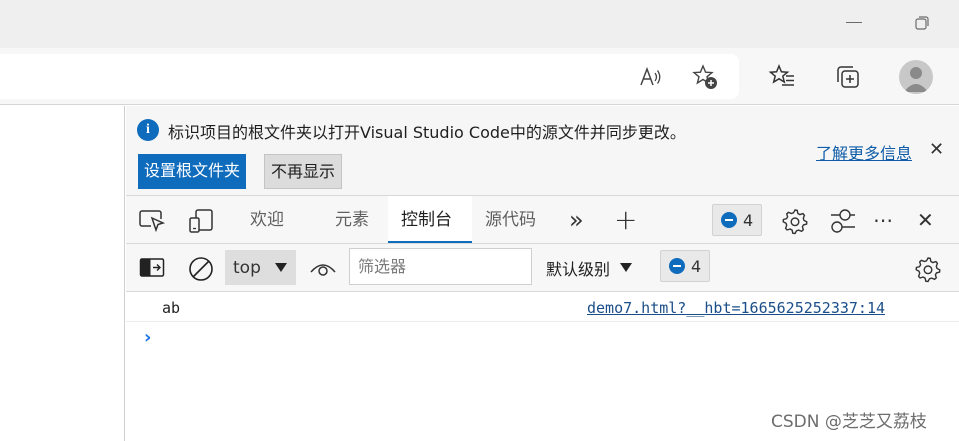  Describe the element at coordinates (651, 77) in the screenshot. I see `read-aloud-icon` at that location.